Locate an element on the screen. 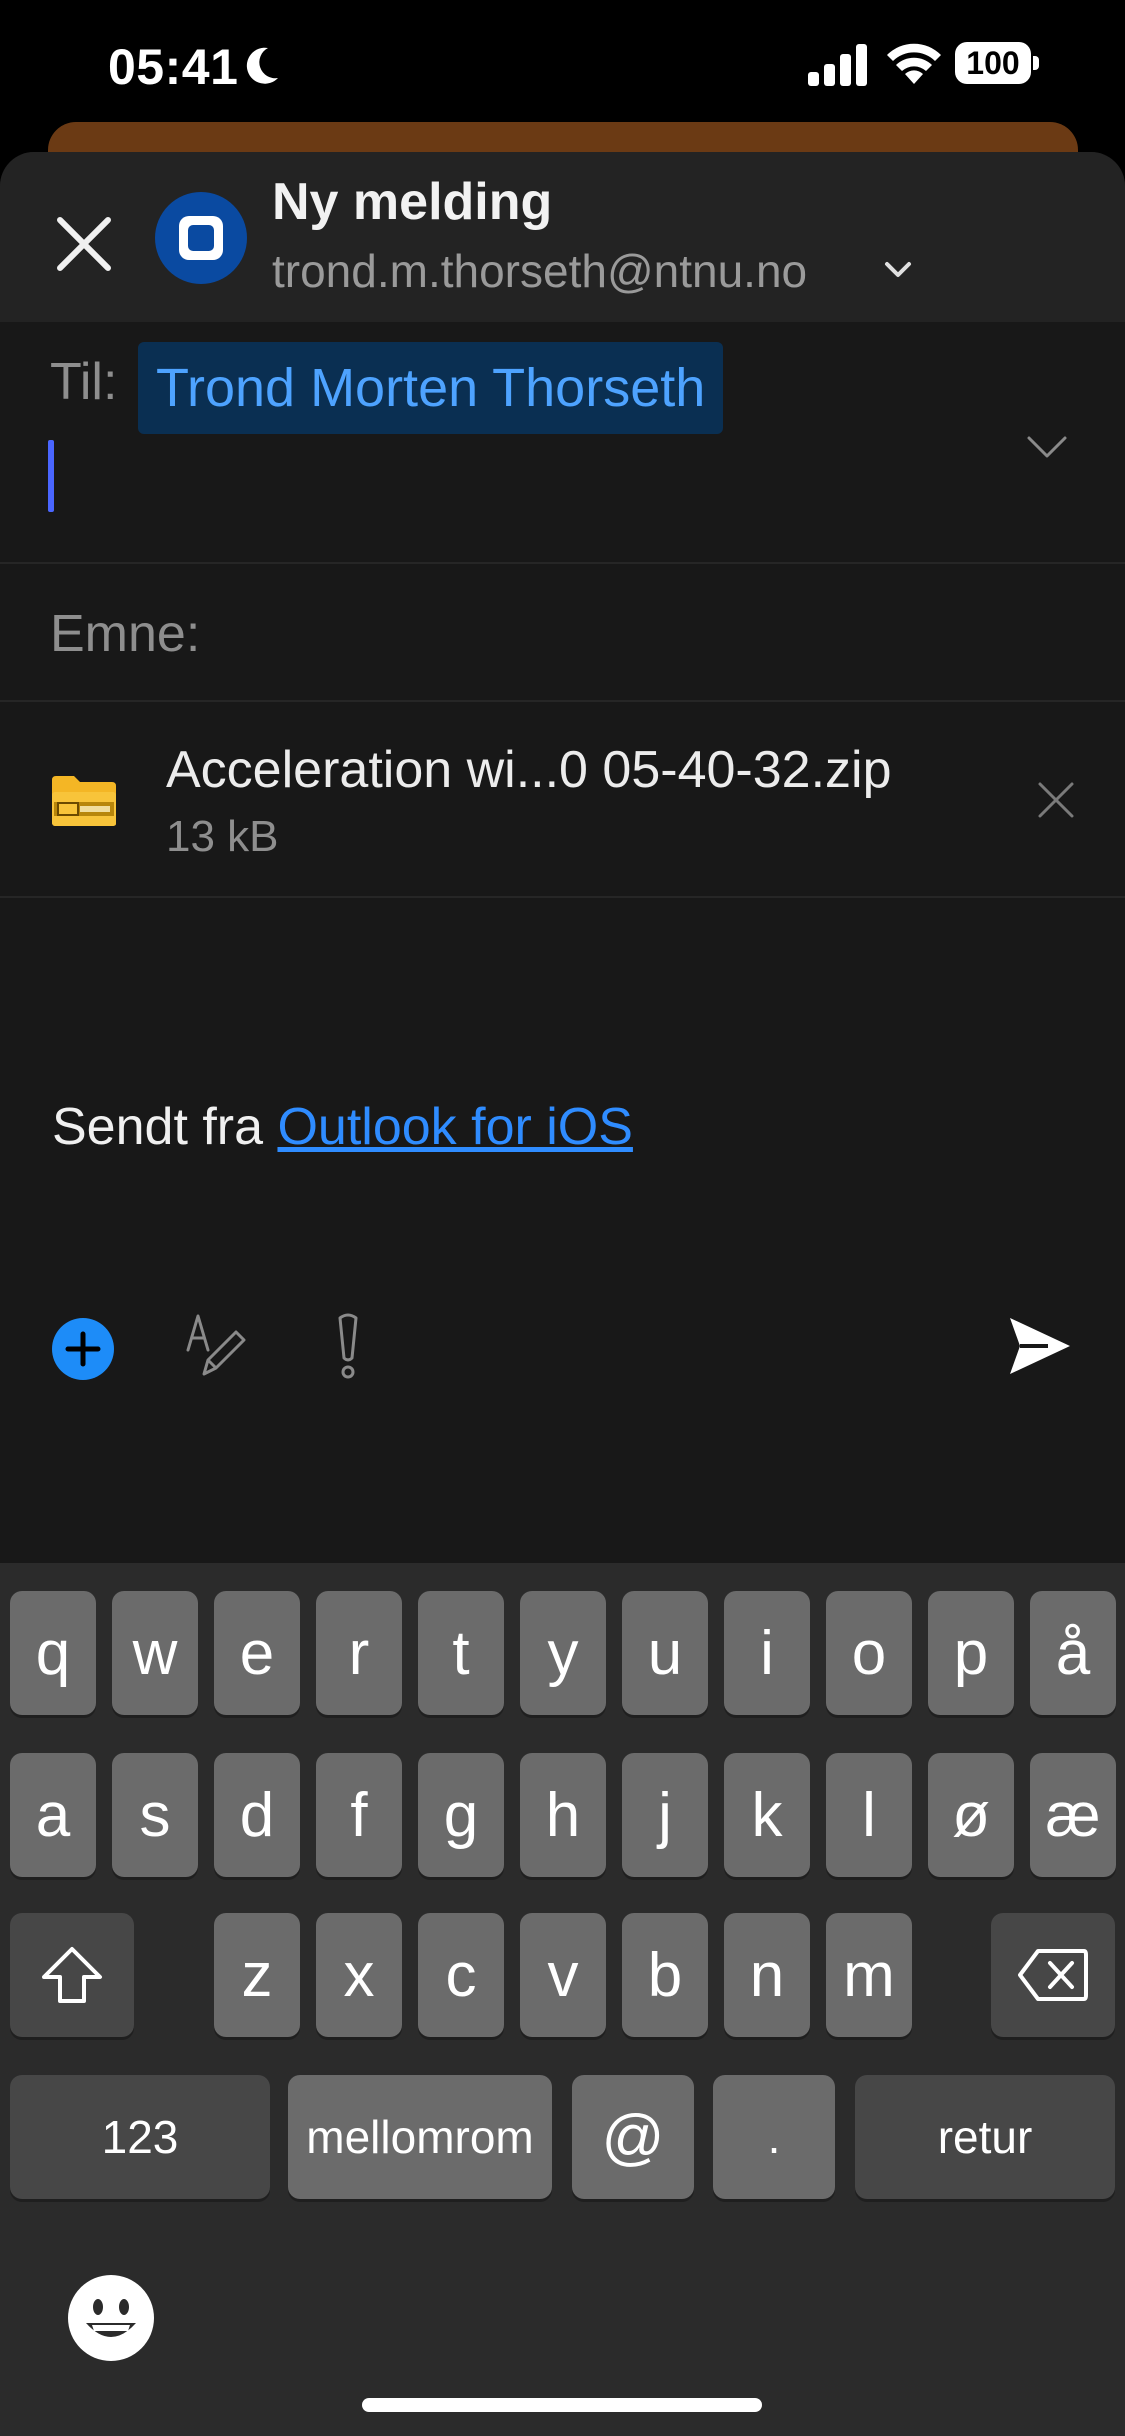 Image resolution: width=1125 pixels, height=2436 pixels. key-r: r is located at coordinates (359, 1653).